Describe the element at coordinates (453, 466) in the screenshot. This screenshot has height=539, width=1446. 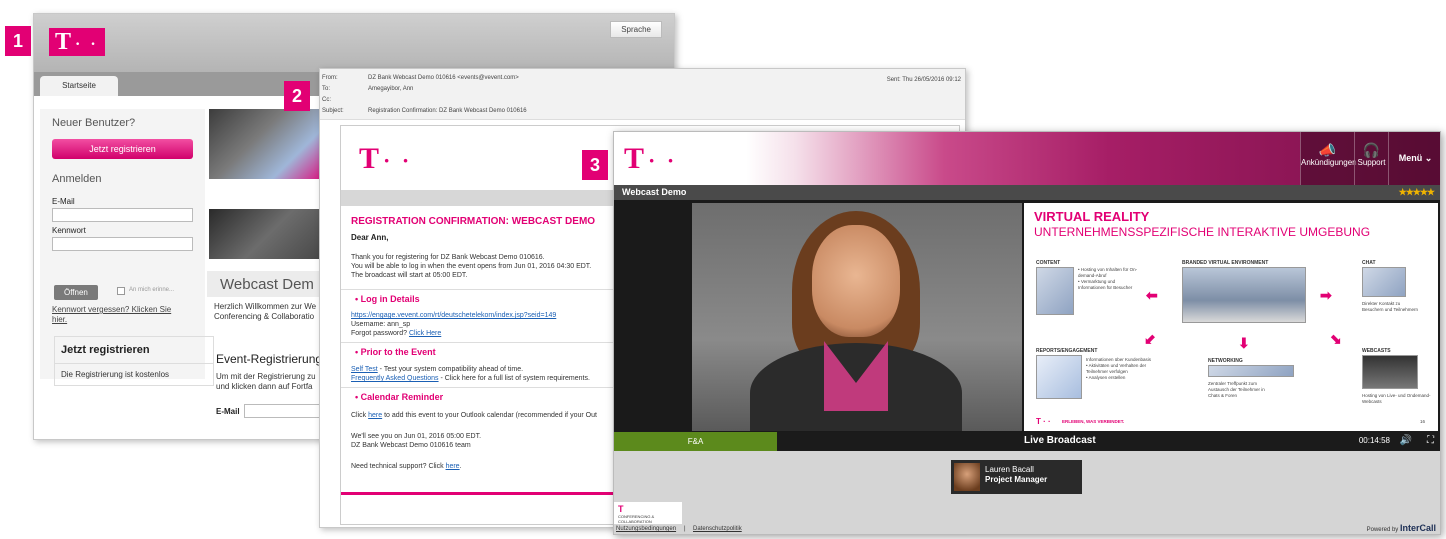
I see `support-link: here` at that location.